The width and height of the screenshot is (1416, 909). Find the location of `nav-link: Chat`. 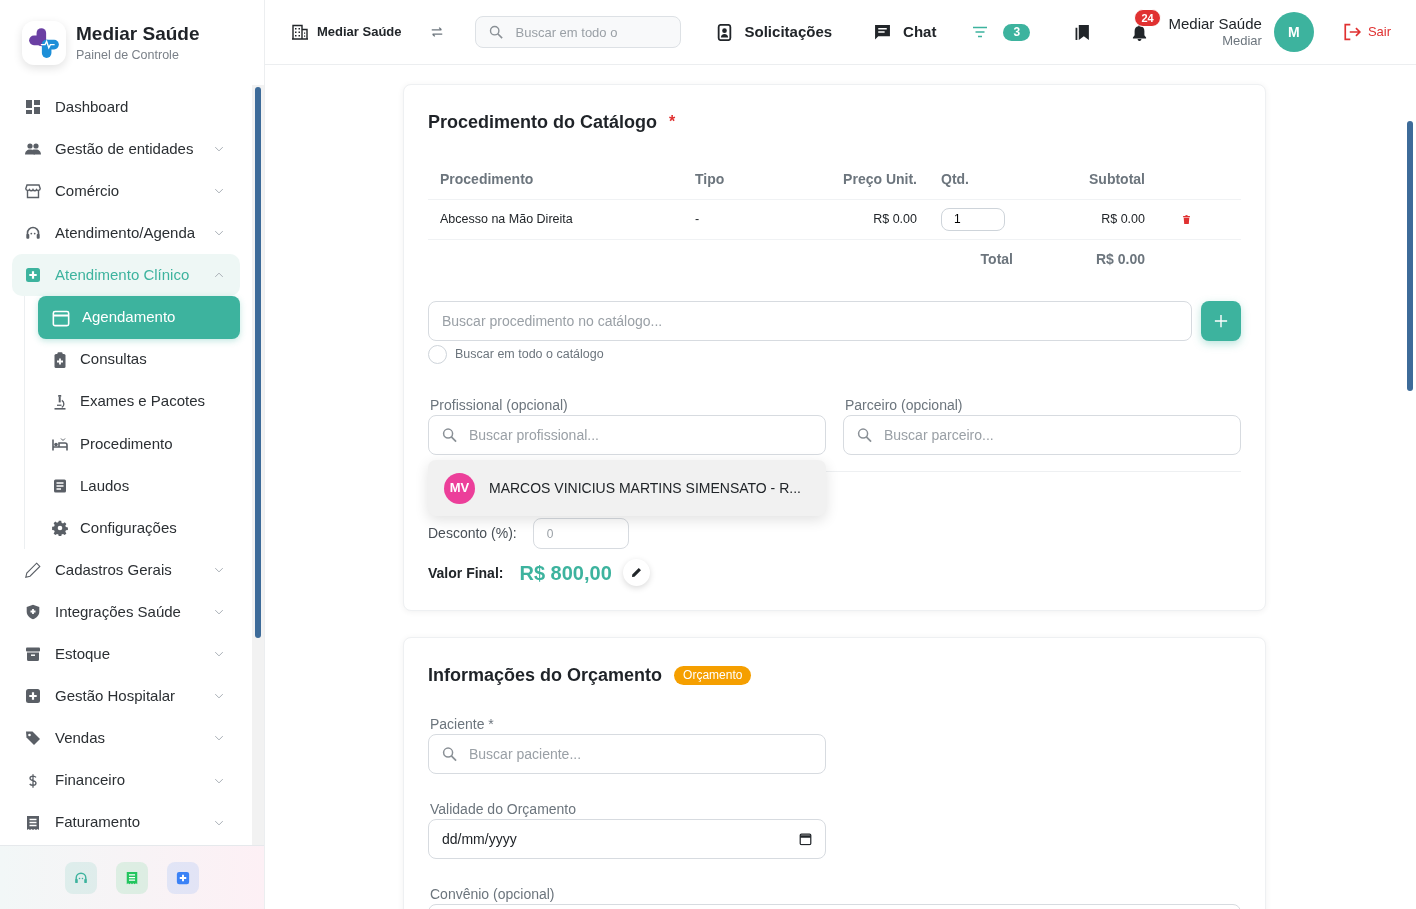

nav-link: Chat is located at coordinates (905, 32).